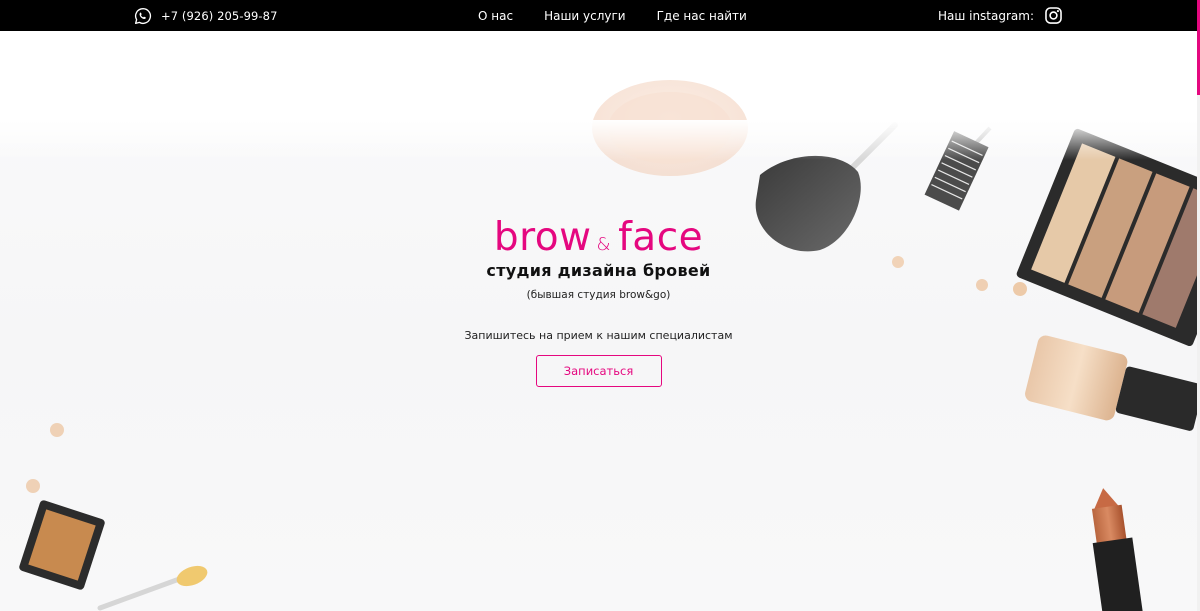 The image size is (1200, 611). I want to click on instagram-block: Наш instagram:, so click(1000, 15).